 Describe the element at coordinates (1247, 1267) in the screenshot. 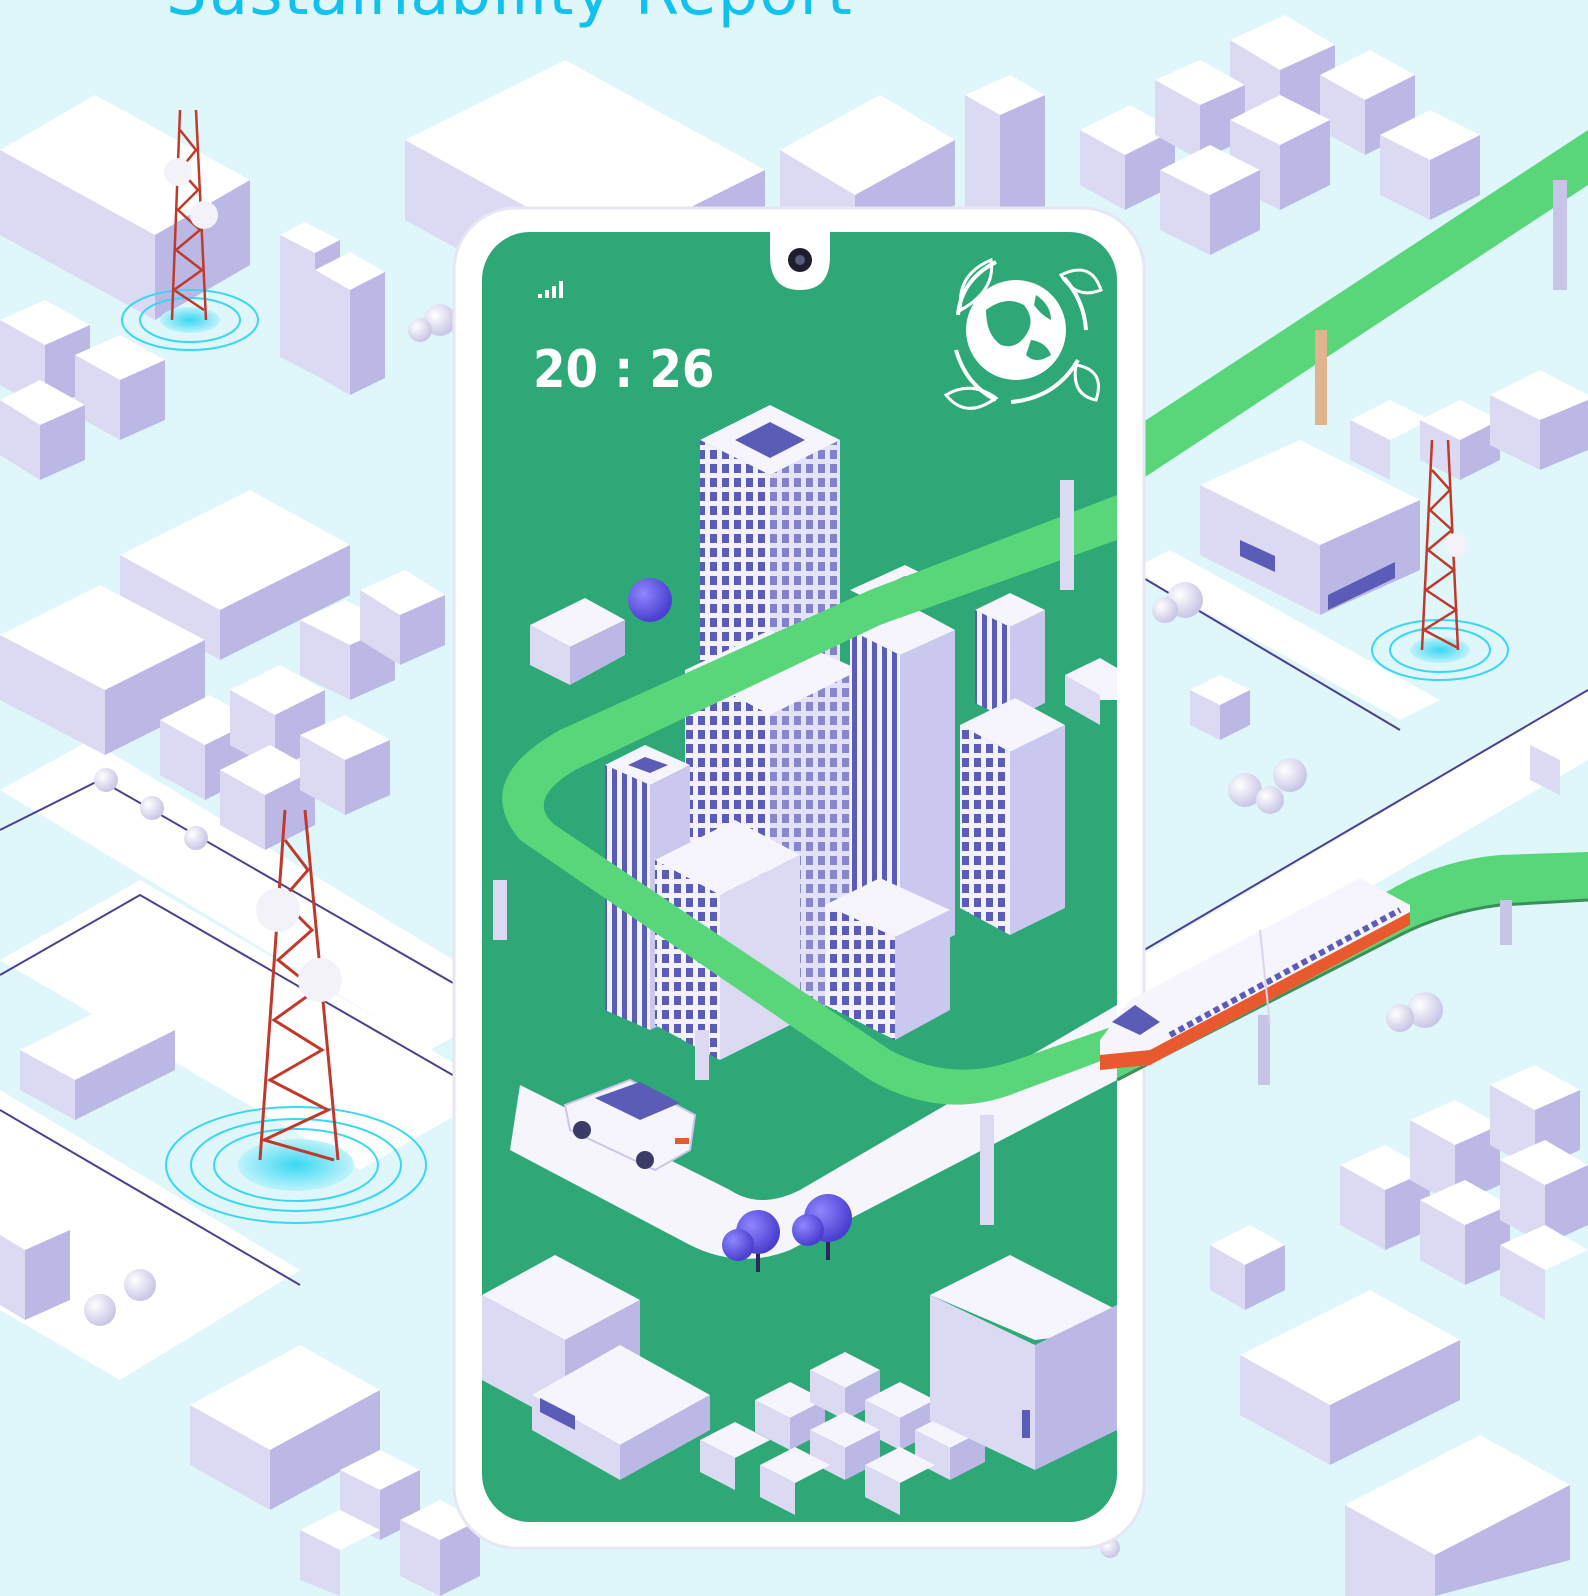

I see `shop-building` at that location.